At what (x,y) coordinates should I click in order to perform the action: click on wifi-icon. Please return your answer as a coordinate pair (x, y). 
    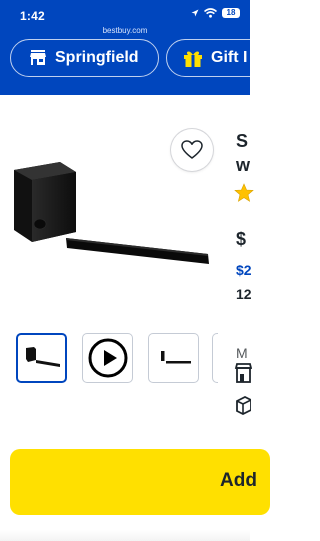
    Looking at the image, I should click on (210, 13).